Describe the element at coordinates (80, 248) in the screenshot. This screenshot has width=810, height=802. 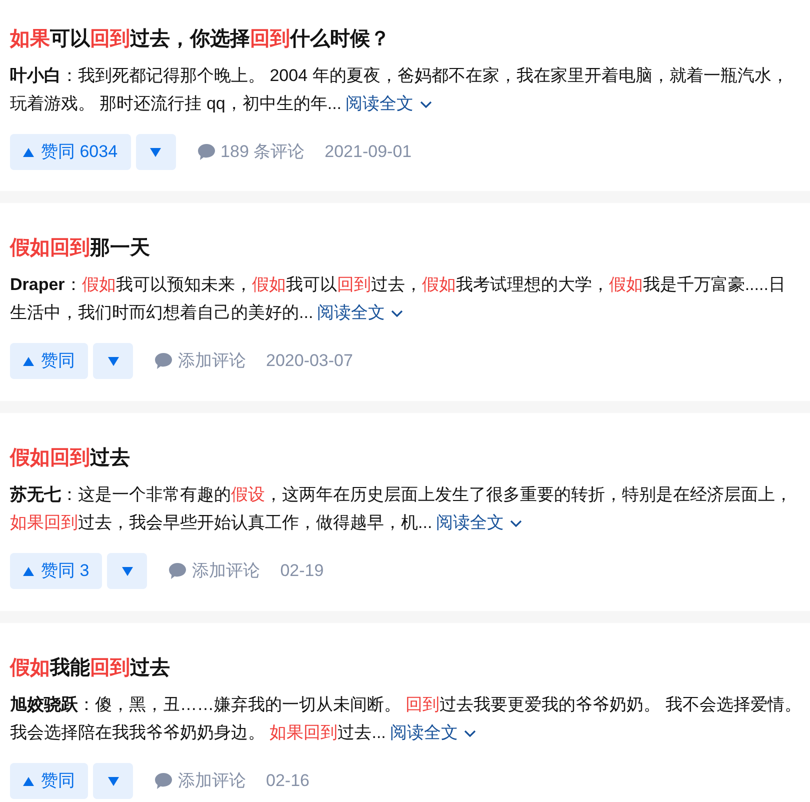
I see `result-title: 假如回到那一天` at that location.